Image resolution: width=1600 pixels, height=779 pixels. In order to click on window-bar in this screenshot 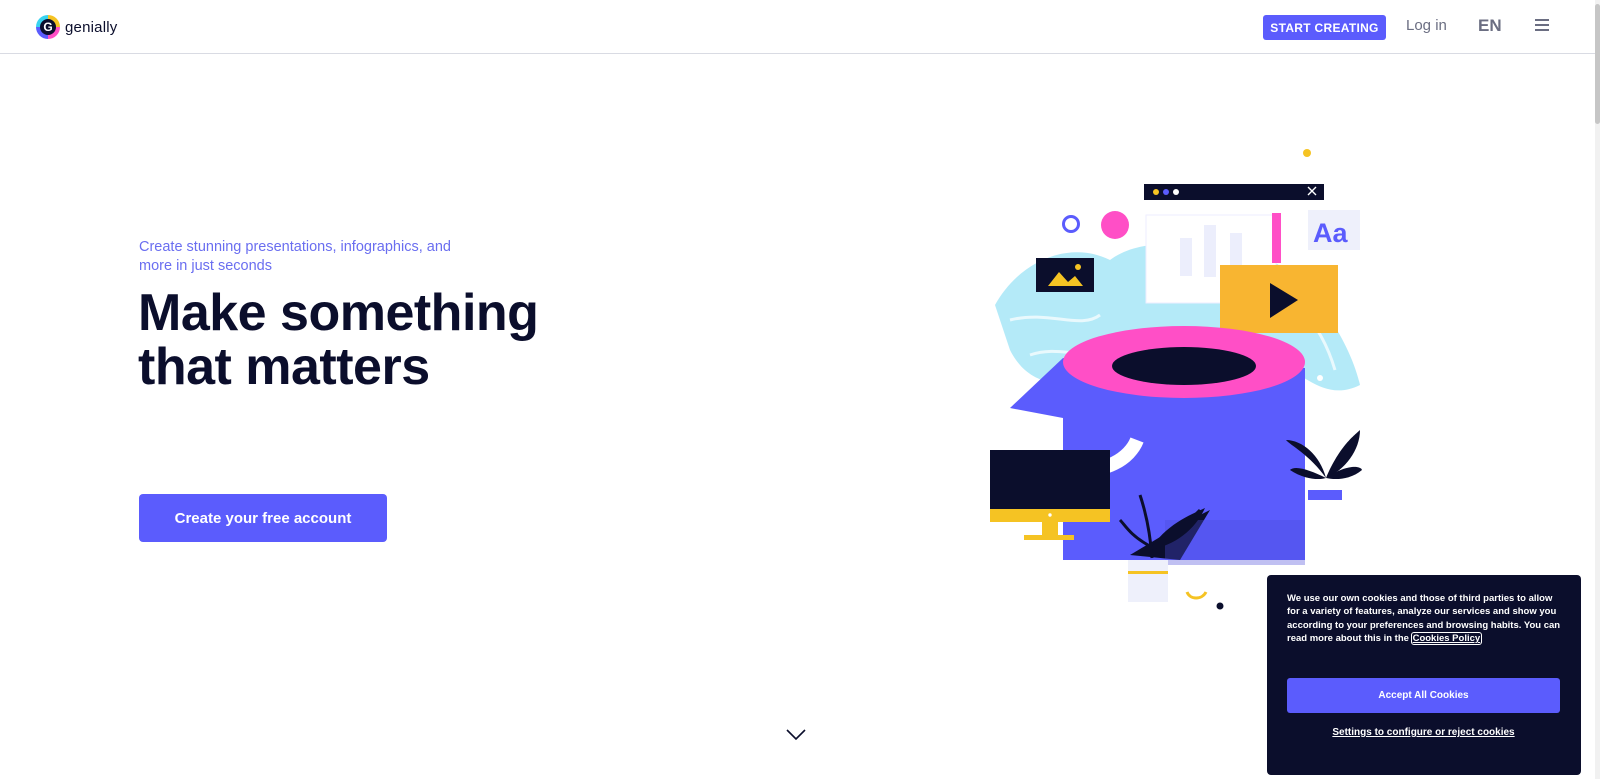, I will do `click(1234, 192)`.